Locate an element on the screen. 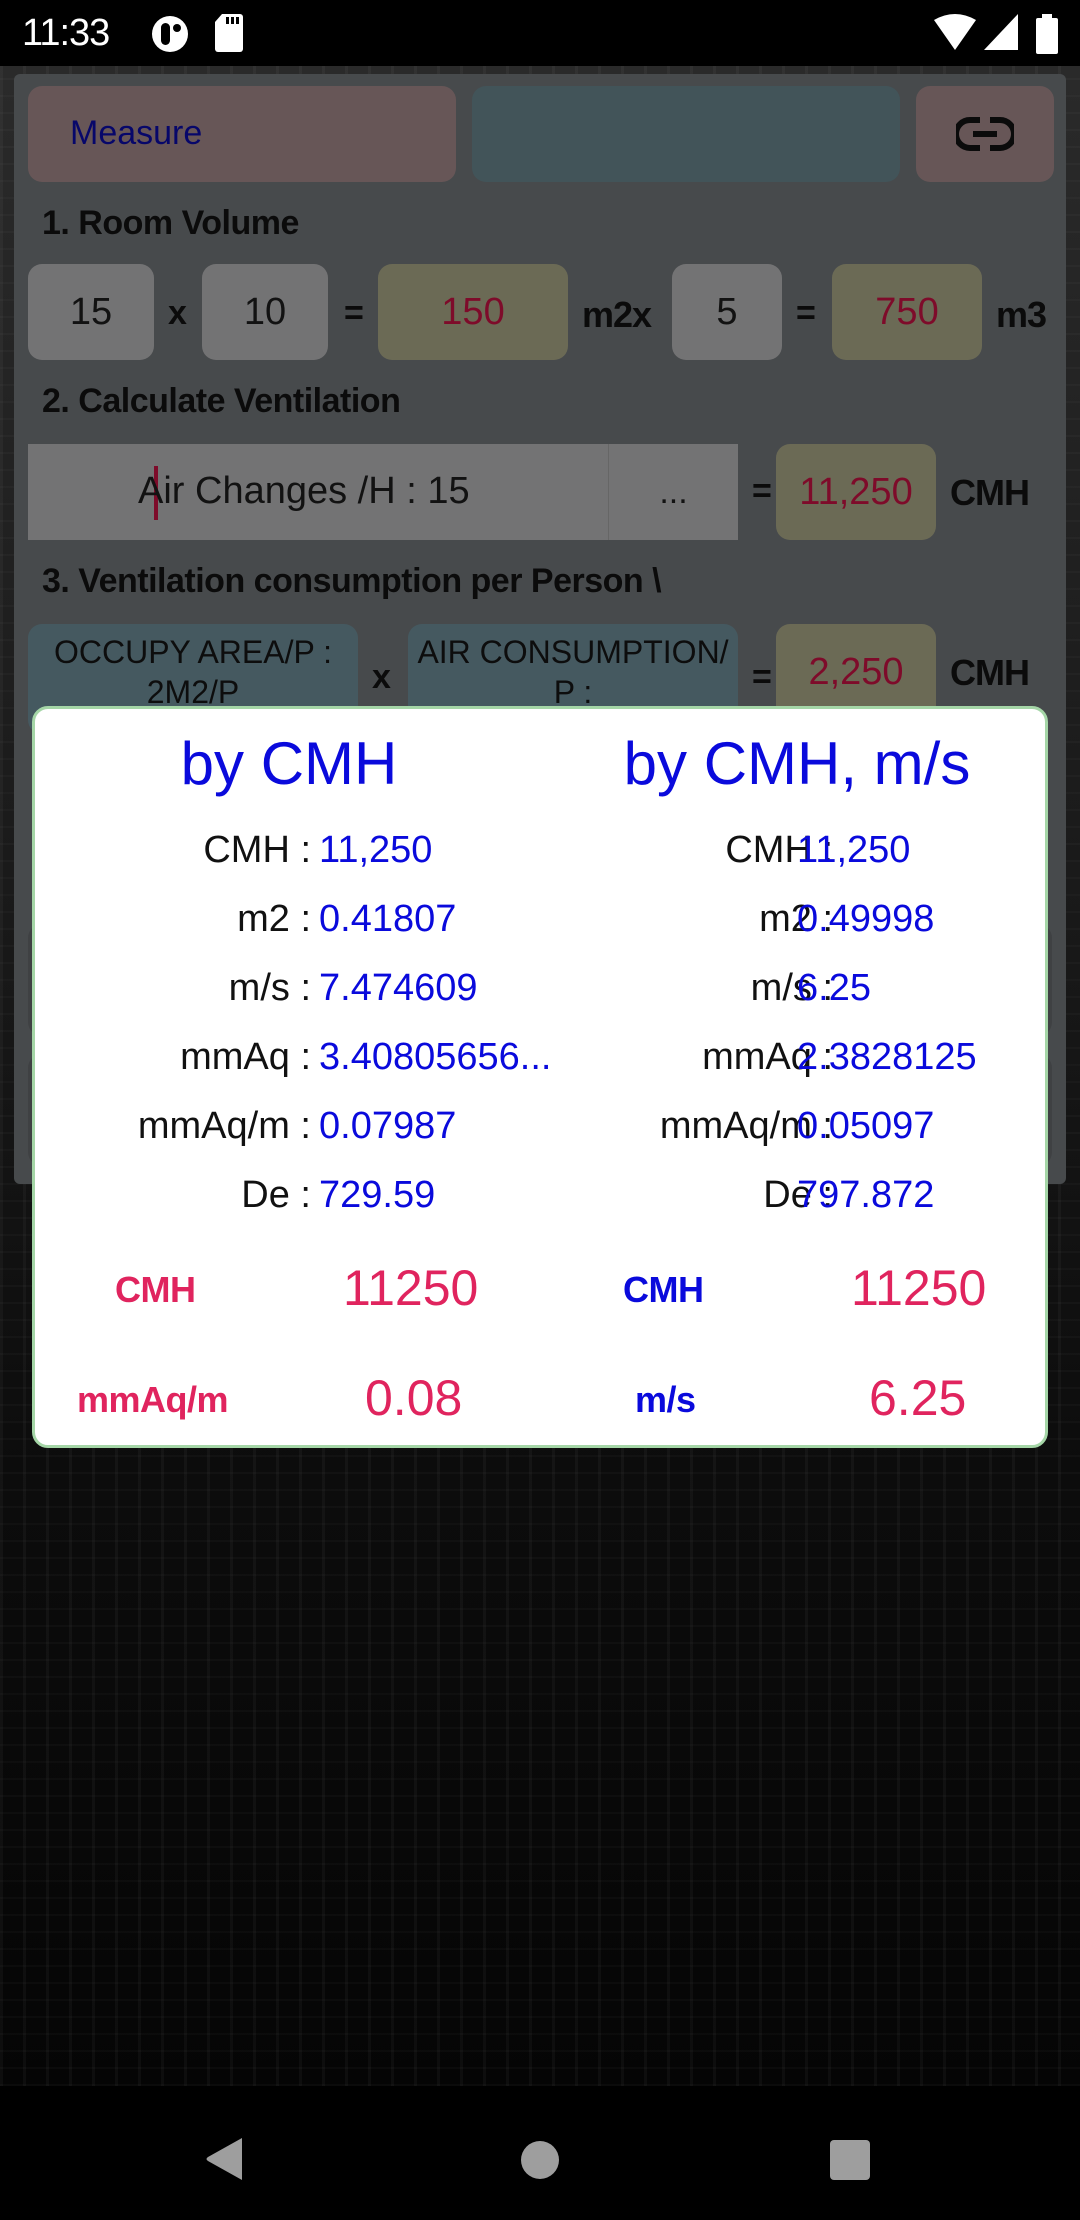  per-person-unit: CMH is located at coordinates (990, 672).